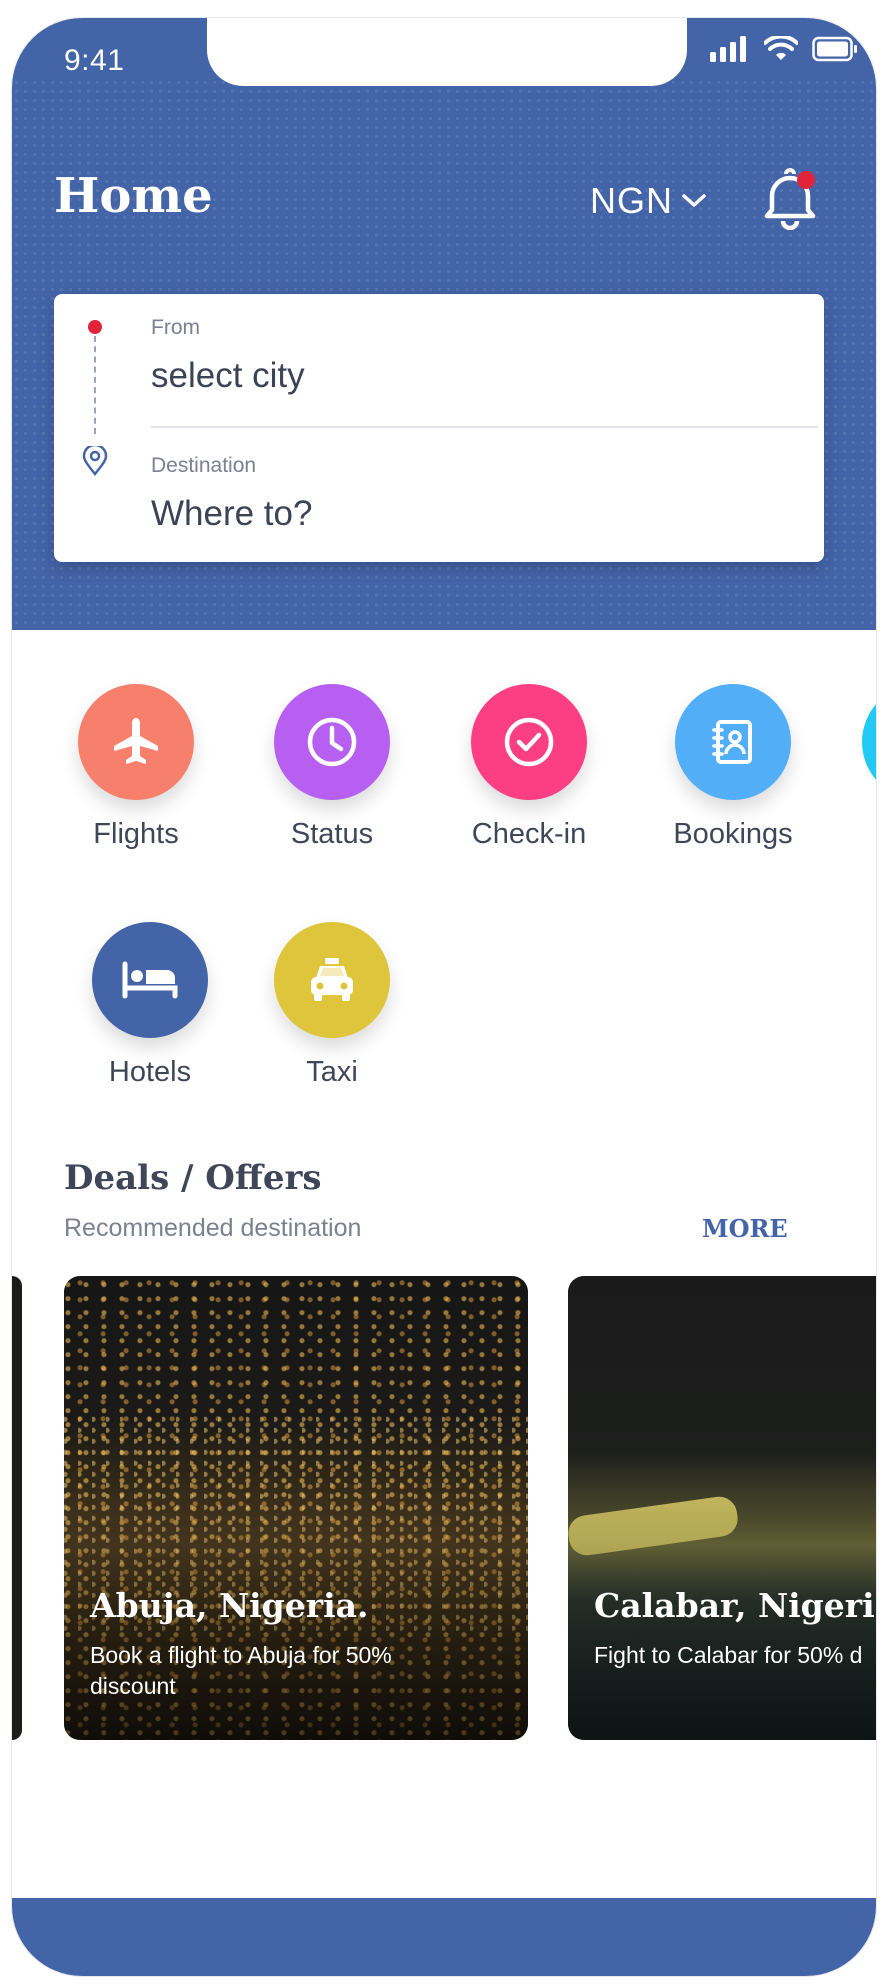 The height and width of the screenshot is (1988, 884). I want to click on bookings-icon-circle, so click(733, 742).